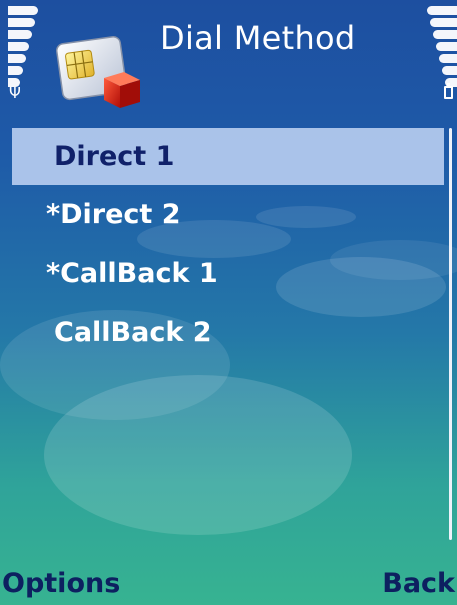  I want to click on antenna-icon: Ψ, so click(15, 93).